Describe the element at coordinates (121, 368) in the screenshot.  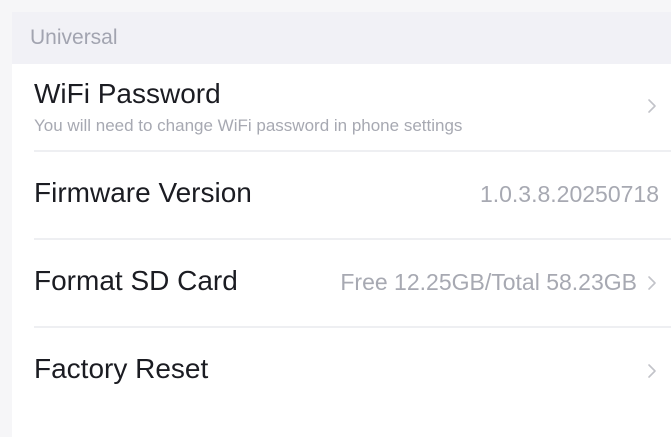
I see `factory-reset-label: Factory Reset` at that location.